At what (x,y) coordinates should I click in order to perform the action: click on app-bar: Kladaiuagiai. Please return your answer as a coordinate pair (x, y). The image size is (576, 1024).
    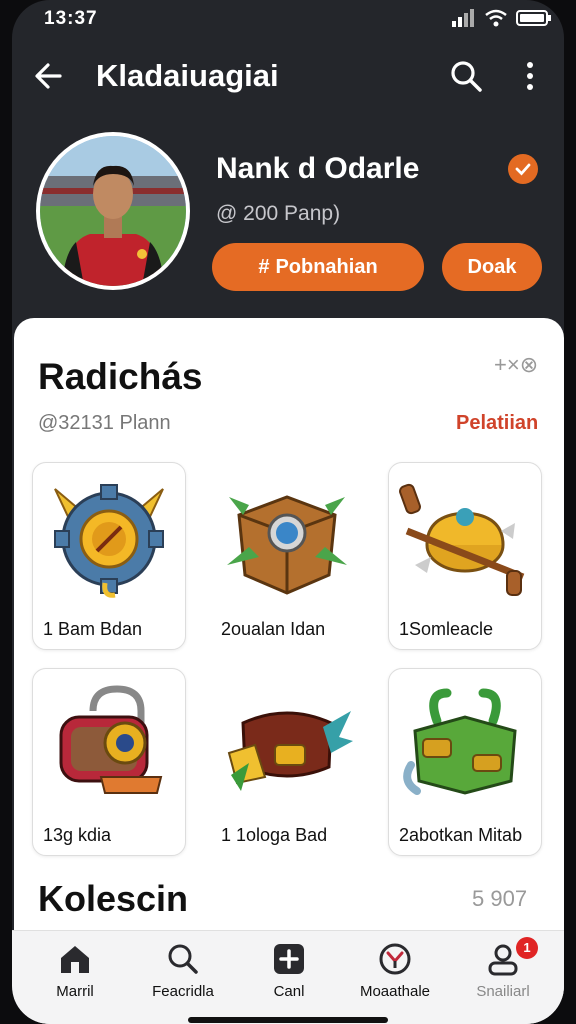
    Looking at the image, I should click on (288, 76).